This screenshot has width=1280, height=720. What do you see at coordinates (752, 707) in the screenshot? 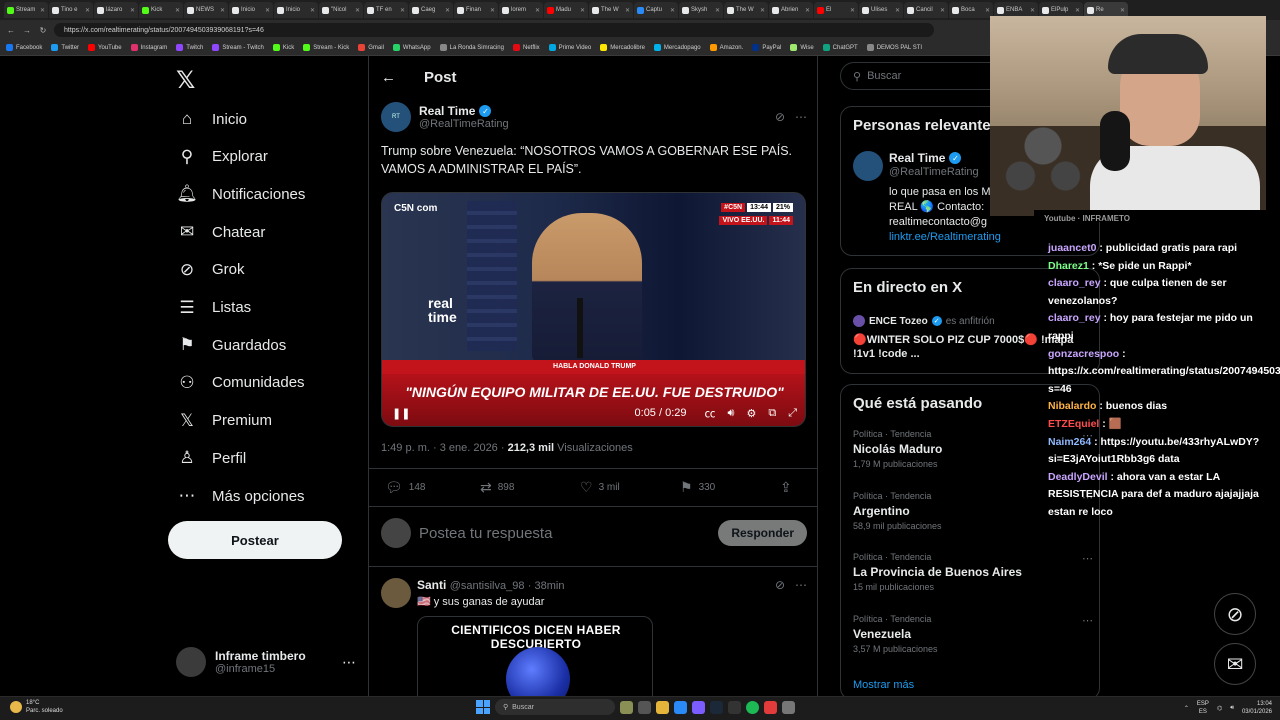
I see `spotify-icon` at bounding box center [752, 707].